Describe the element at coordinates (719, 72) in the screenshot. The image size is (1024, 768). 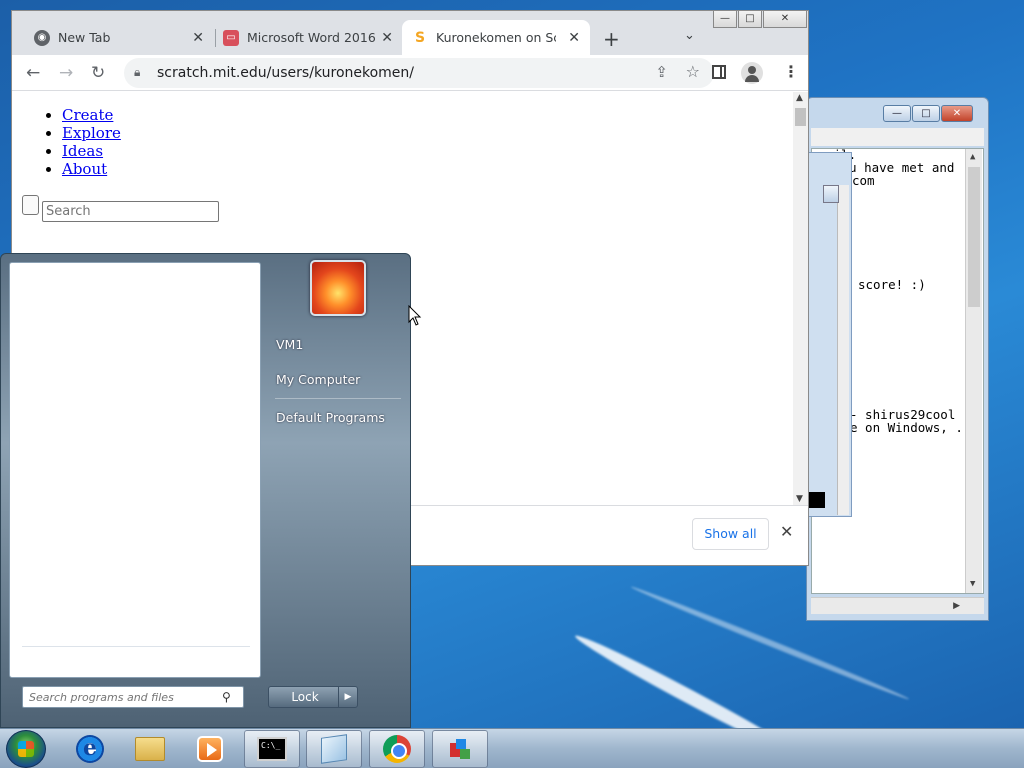
I see `side-panel-icon` at that location.